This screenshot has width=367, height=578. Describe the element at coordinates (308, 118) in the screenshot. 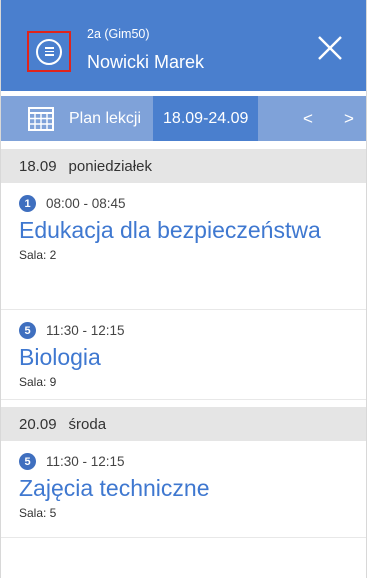

I see `prev-week-button: <` at that location.